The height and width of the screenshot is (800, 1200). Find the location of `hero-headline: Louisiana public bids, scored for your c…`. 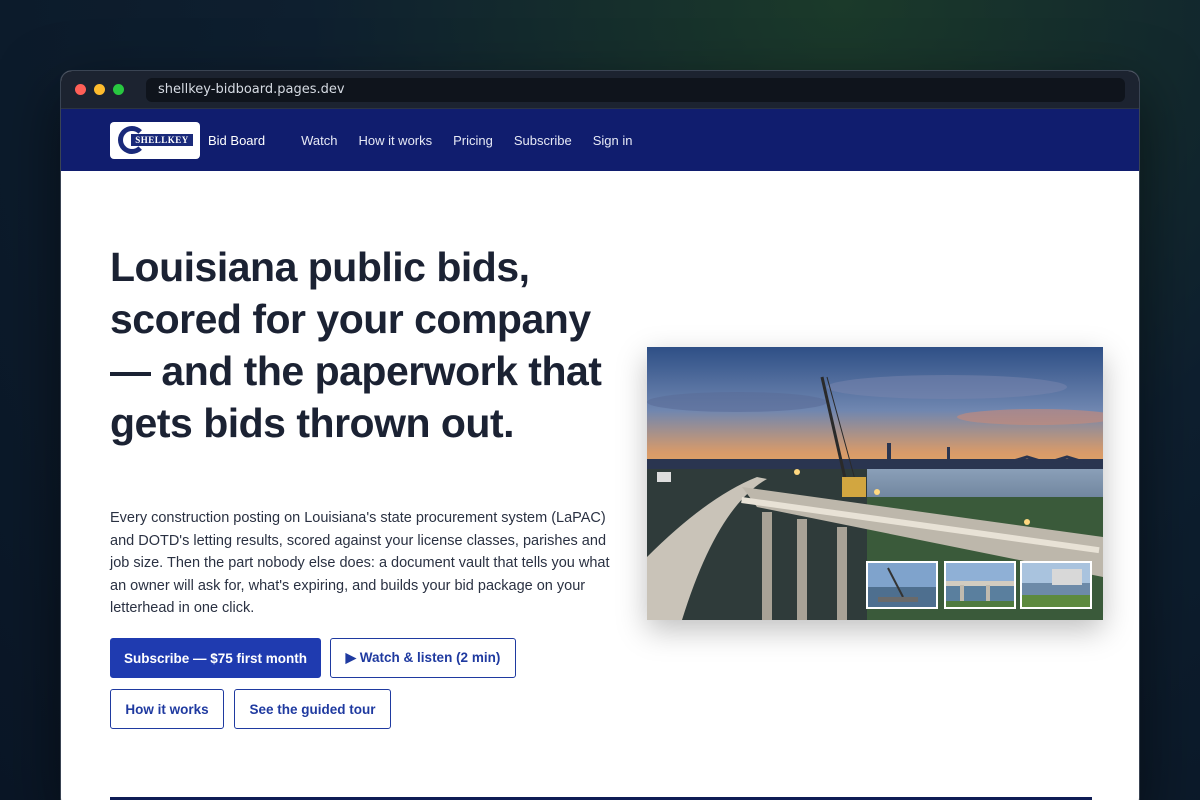

hero-headline: Louisiana public bids, scored for your c… is located at coordinates (356, 345).